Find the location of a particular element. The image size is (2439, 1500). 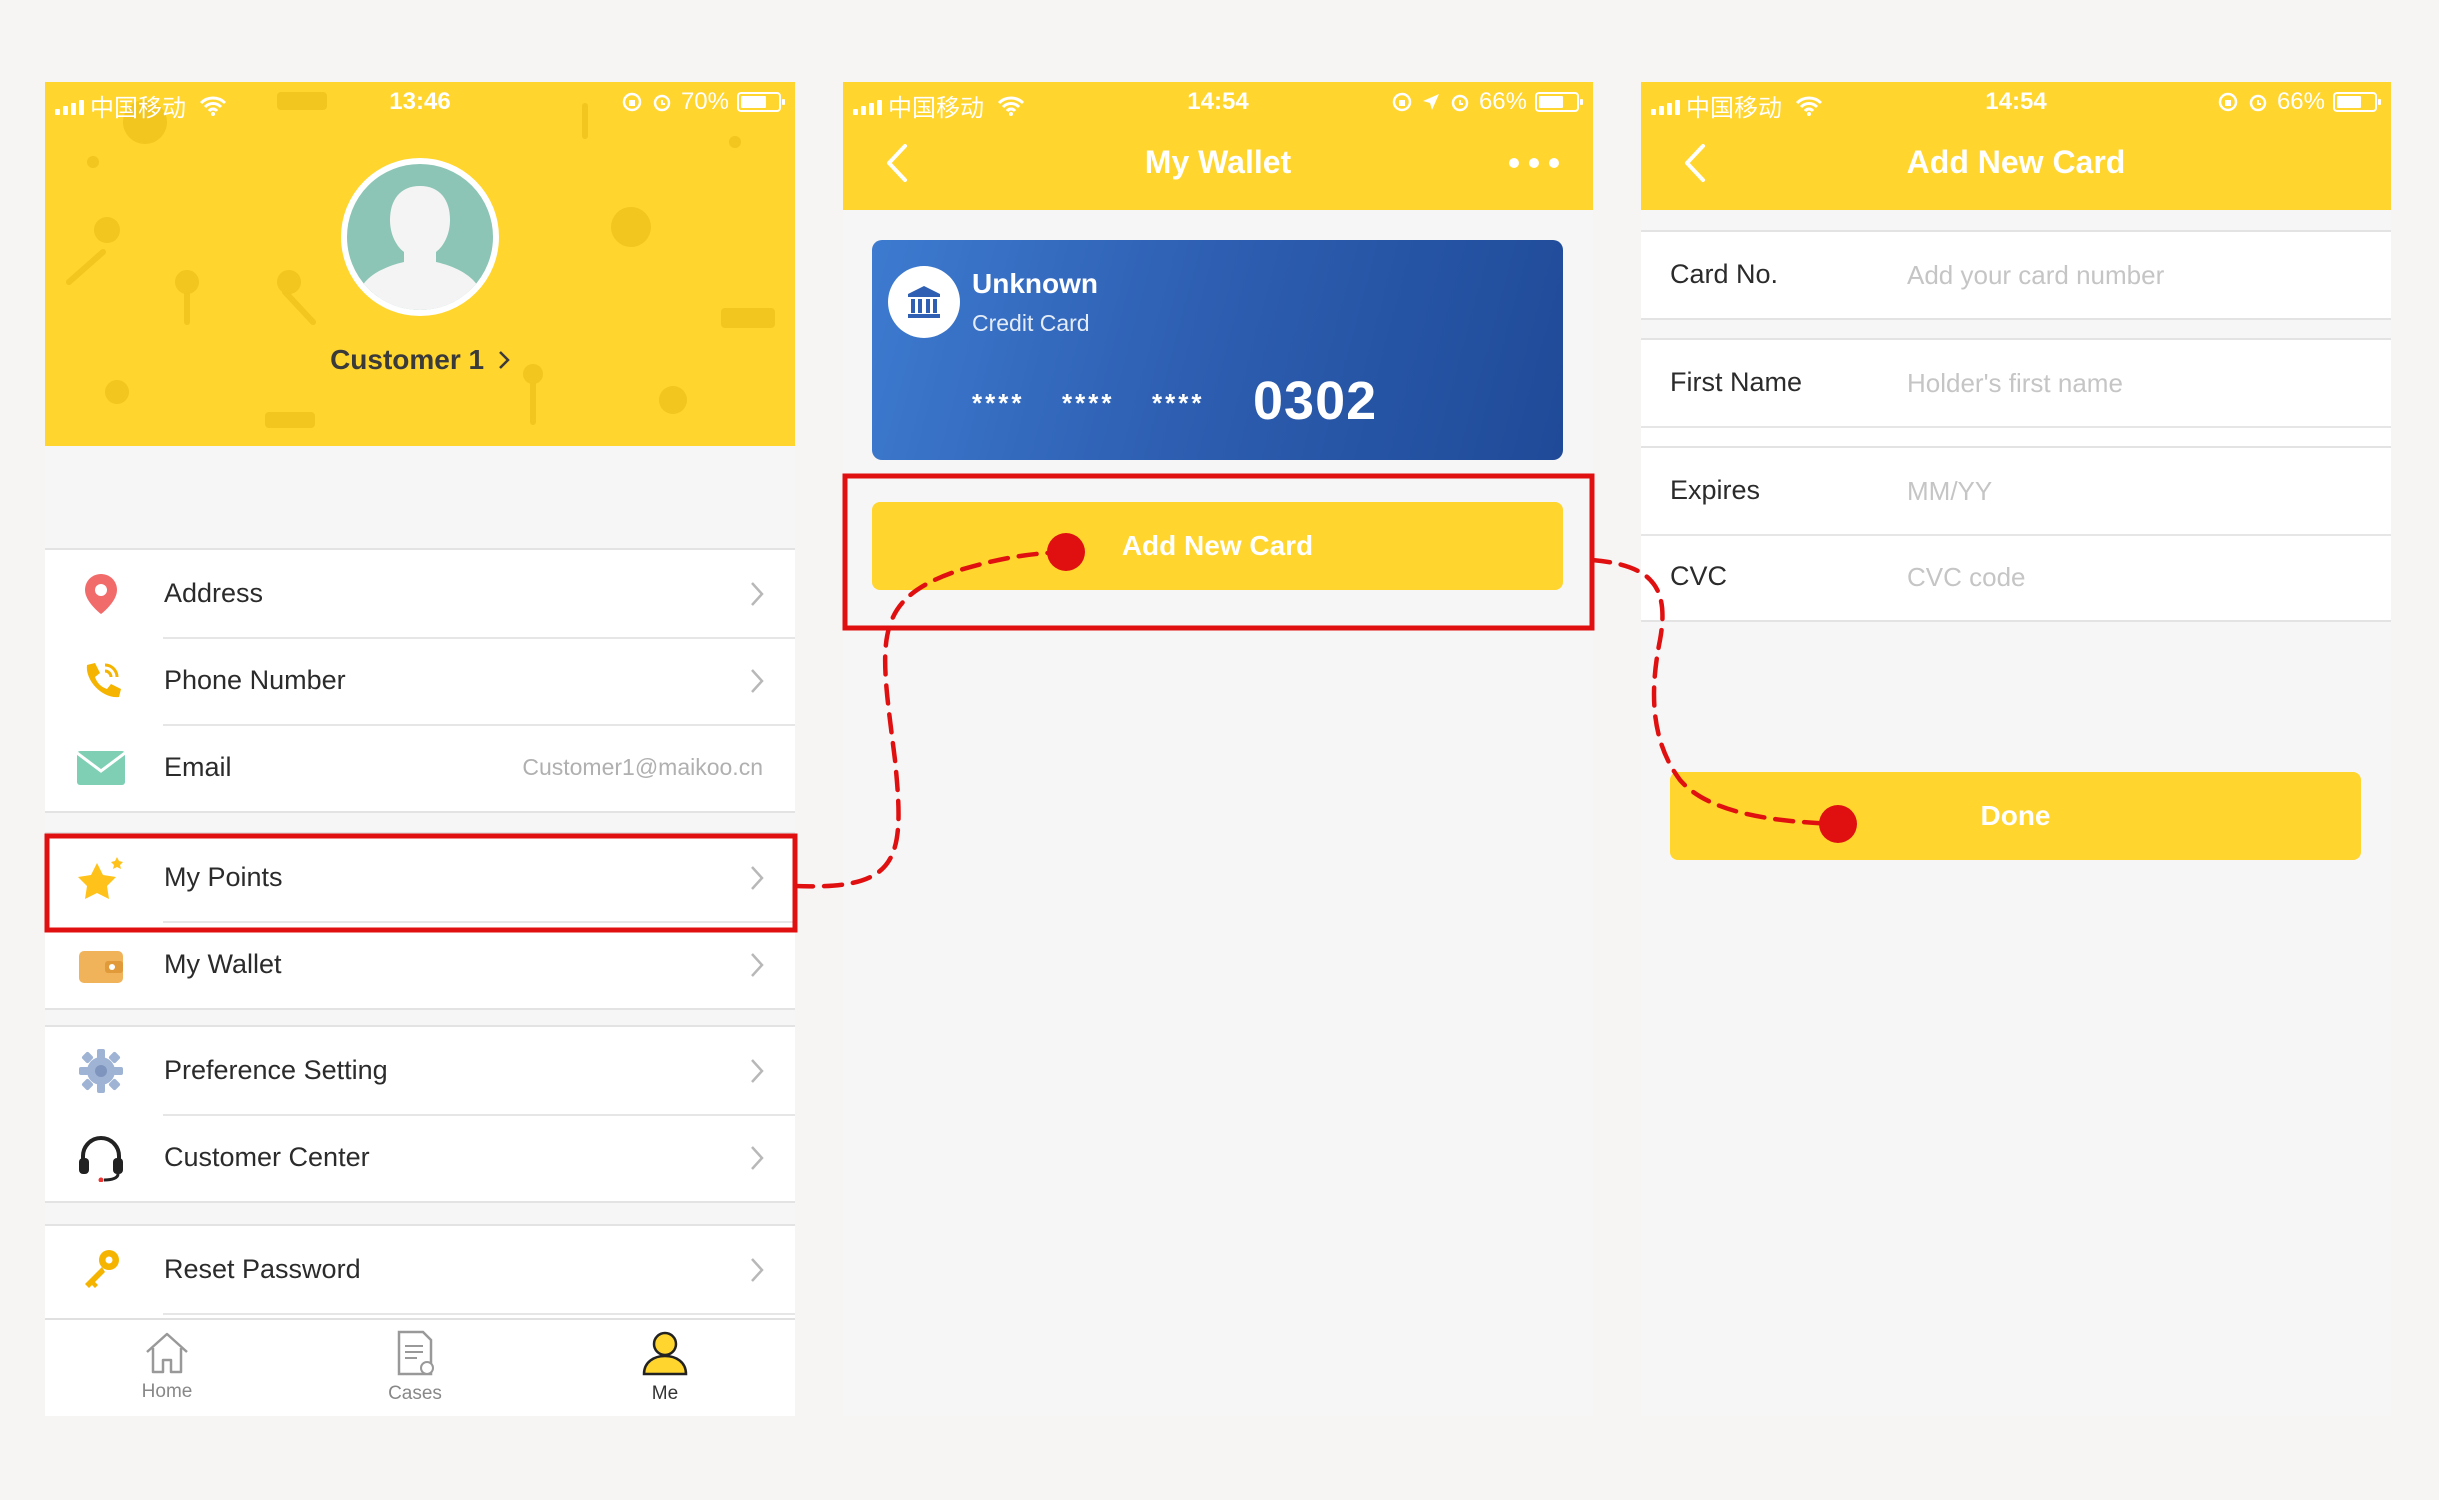

menu-item-my-wallet: My Wallet is located at coordinates (420, 964).